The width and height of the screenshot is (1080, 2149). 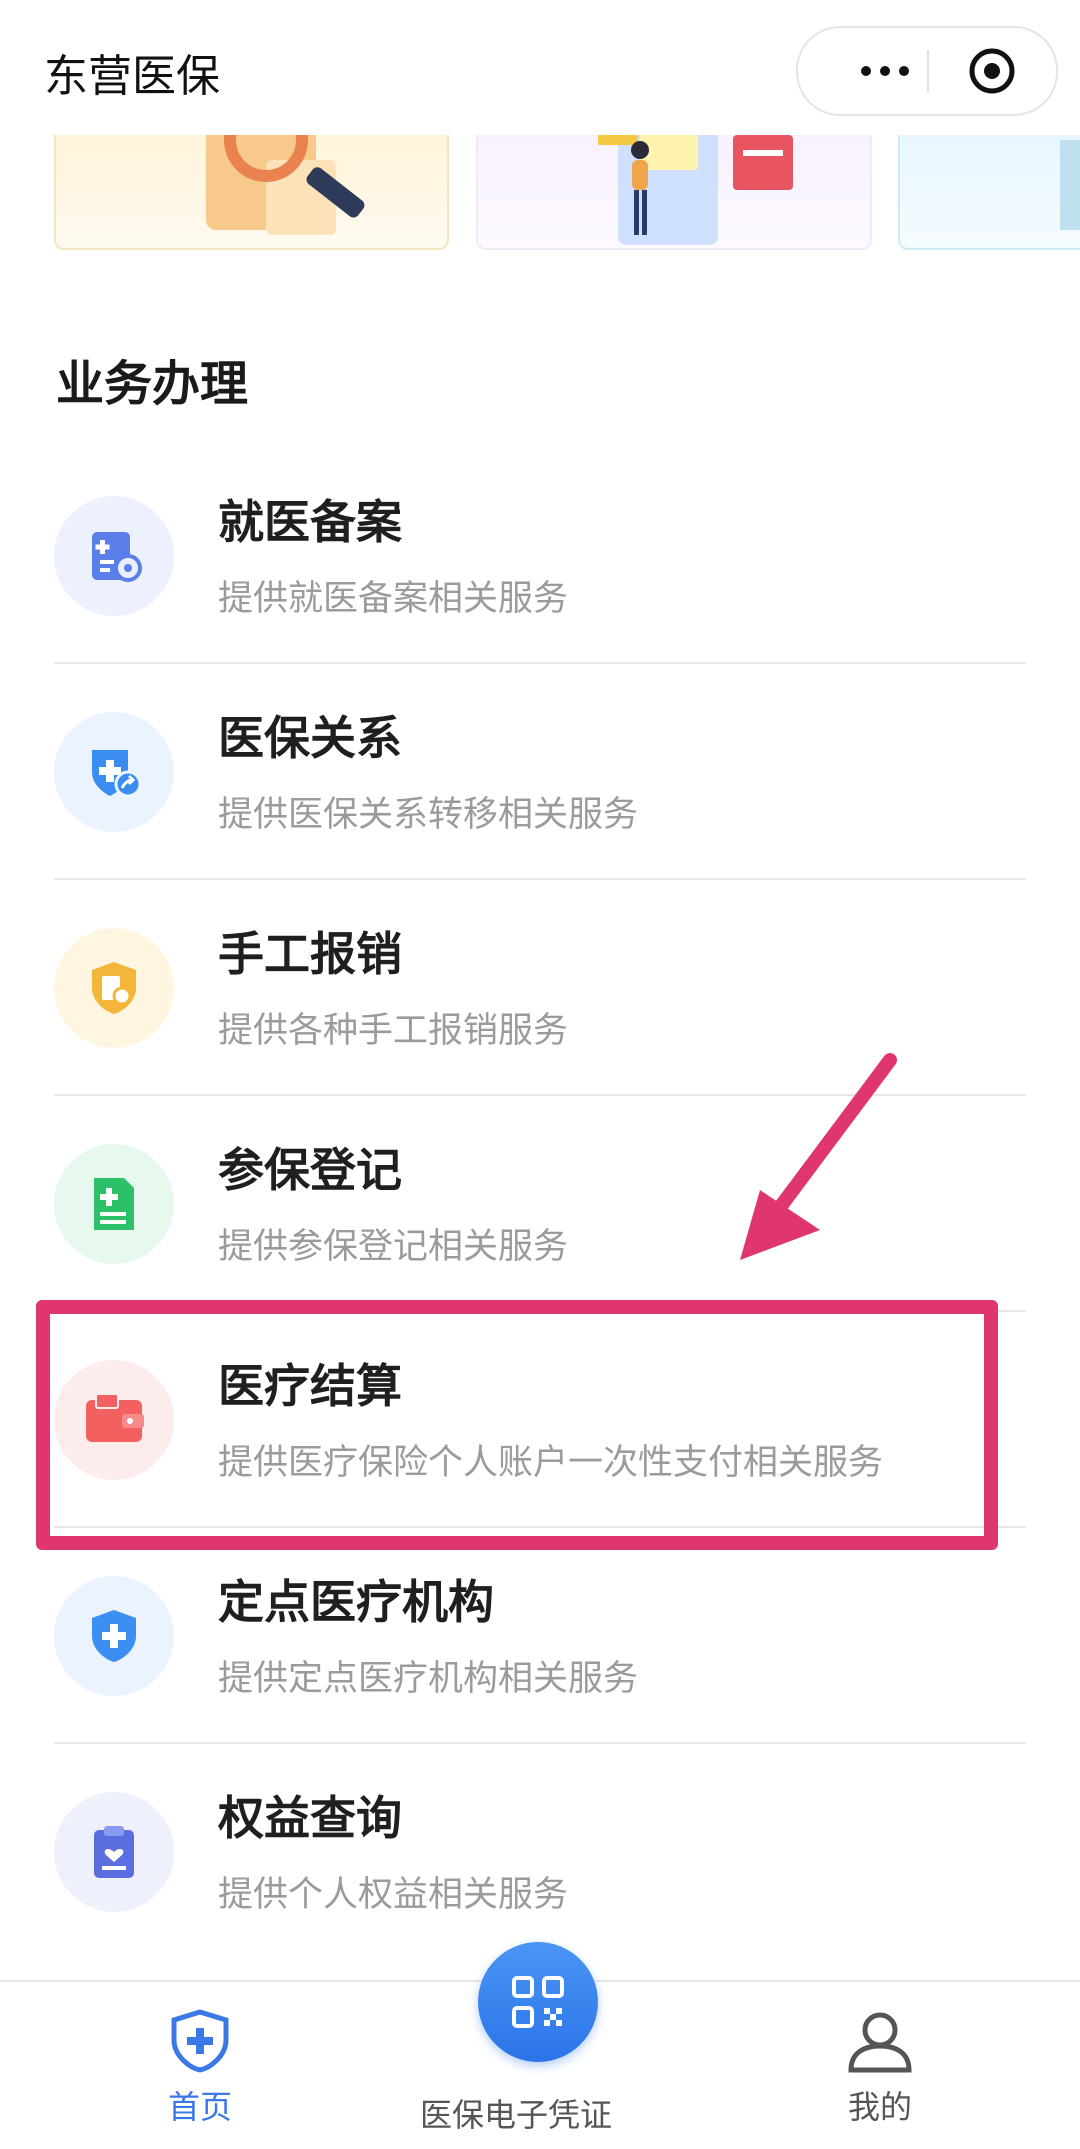 What do you see at coordinates (310, 954) in the screenshot?
I see `service-title: 手工报销` at bounding box center [310, 954].